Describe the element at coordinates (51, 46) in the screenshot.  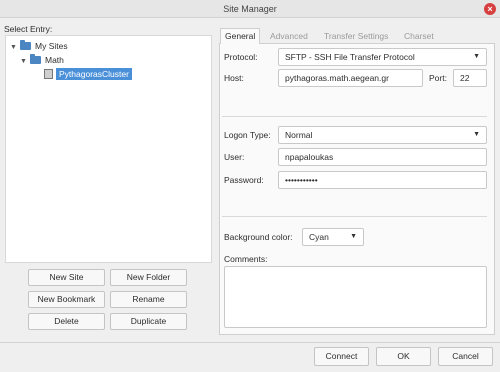
I see `tree-item-label: My Sites` at that location.